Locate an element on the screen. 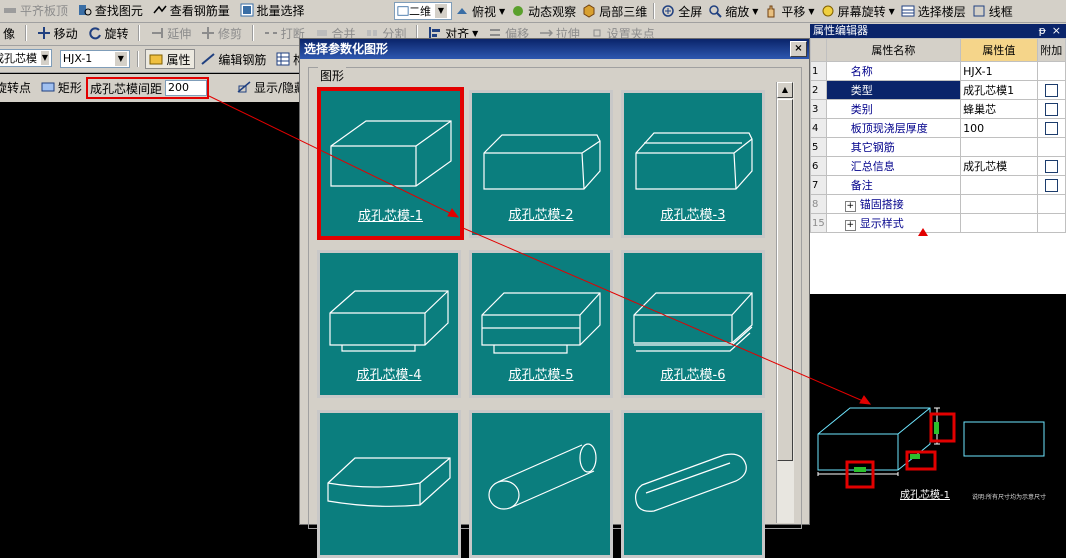 This screenshot has width=1066, height=558. property-row: 5 其它钢筋 is located at coordinates (938, 147).